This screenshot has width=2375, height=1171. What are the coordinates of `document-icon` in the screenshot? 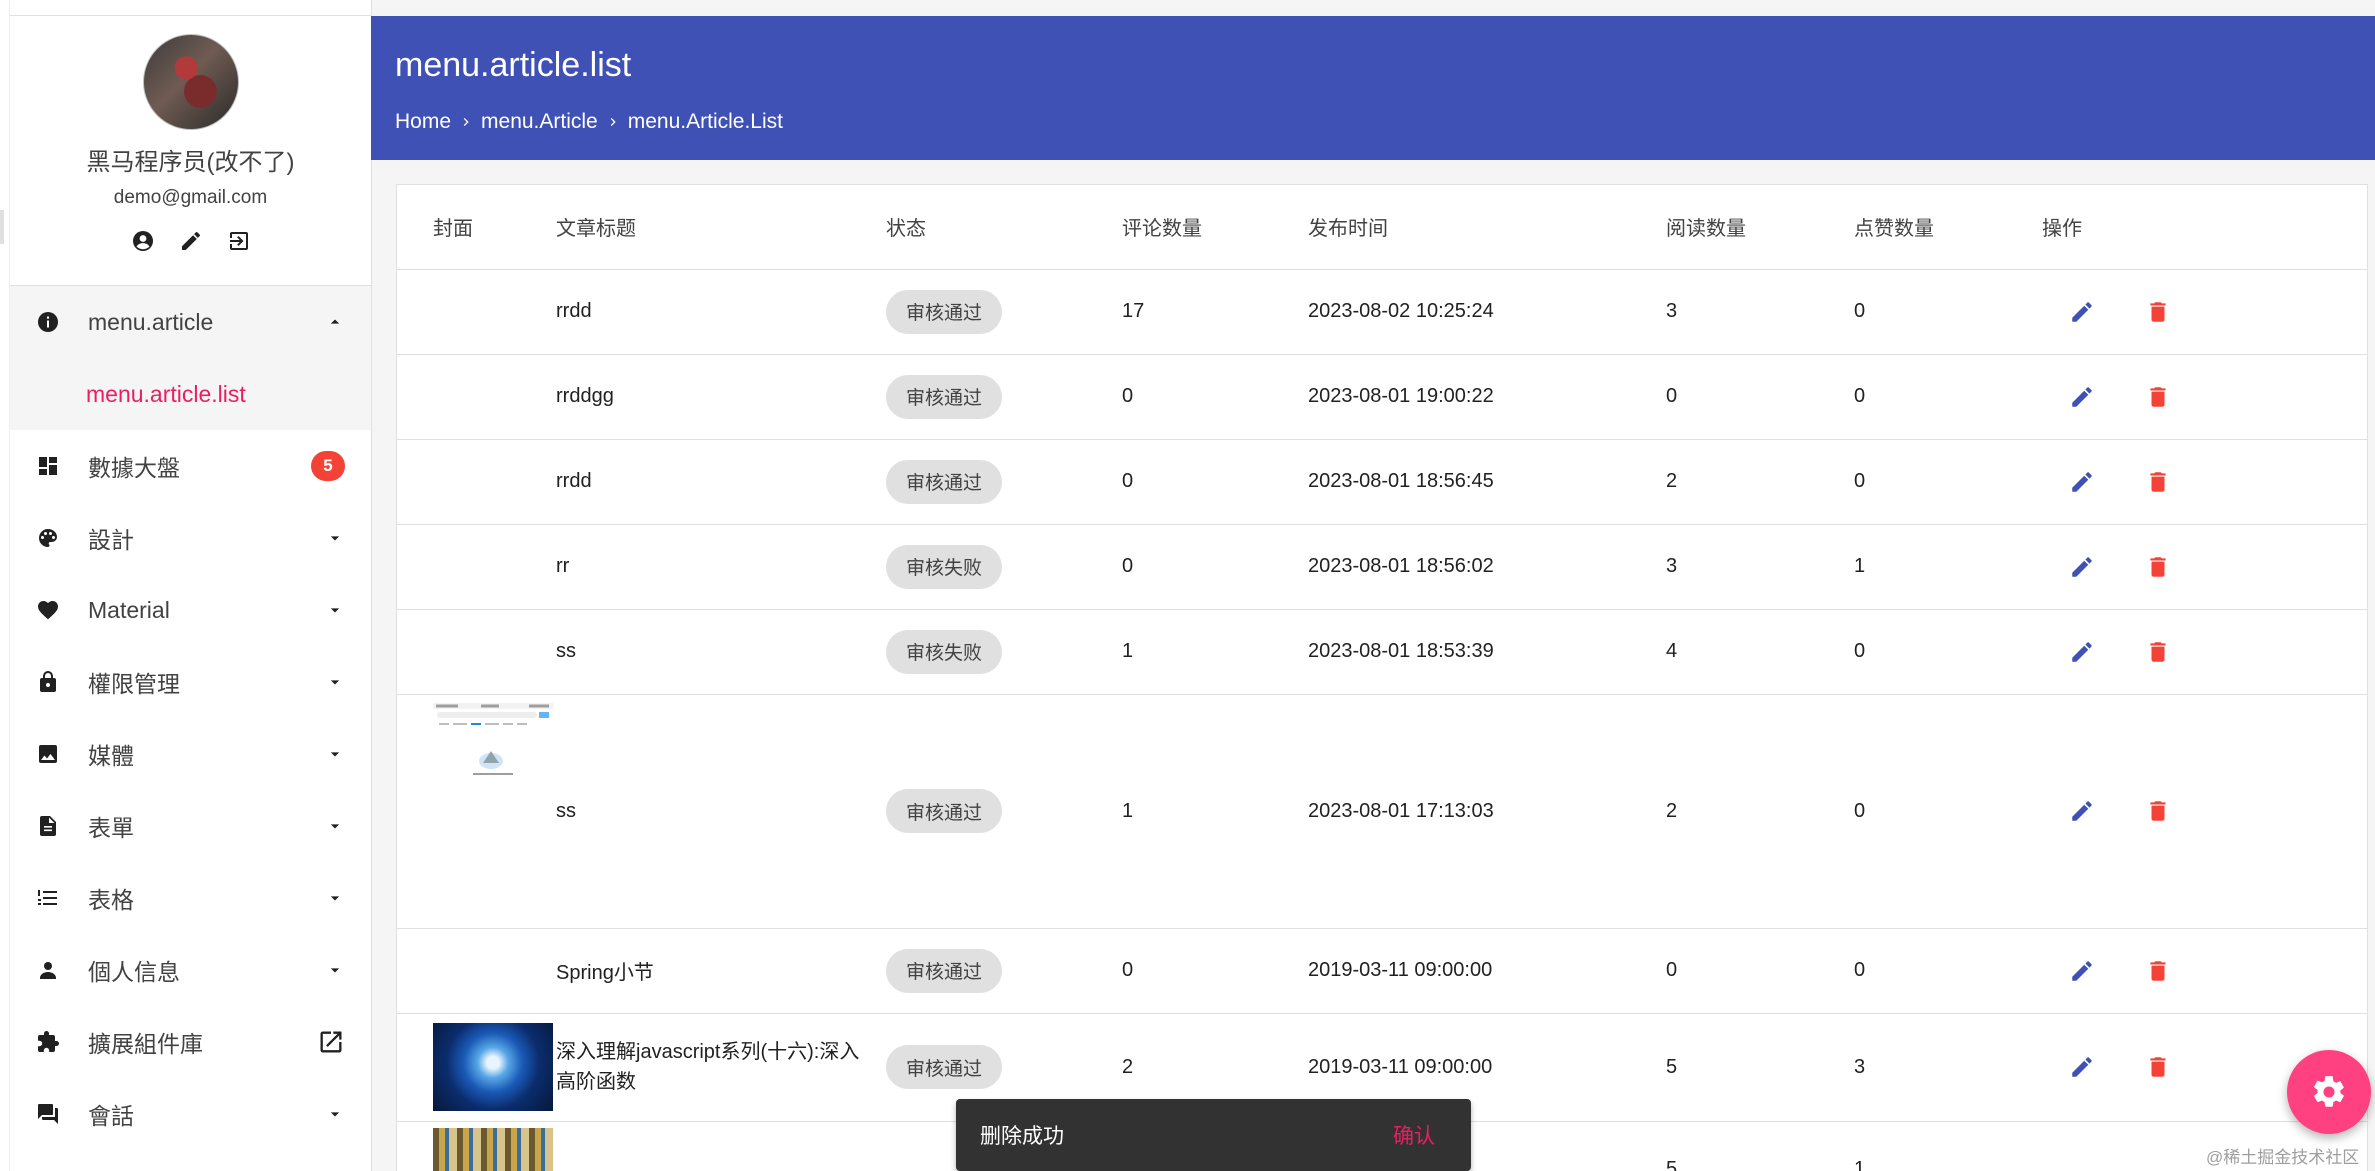 It's located at (48, 826).